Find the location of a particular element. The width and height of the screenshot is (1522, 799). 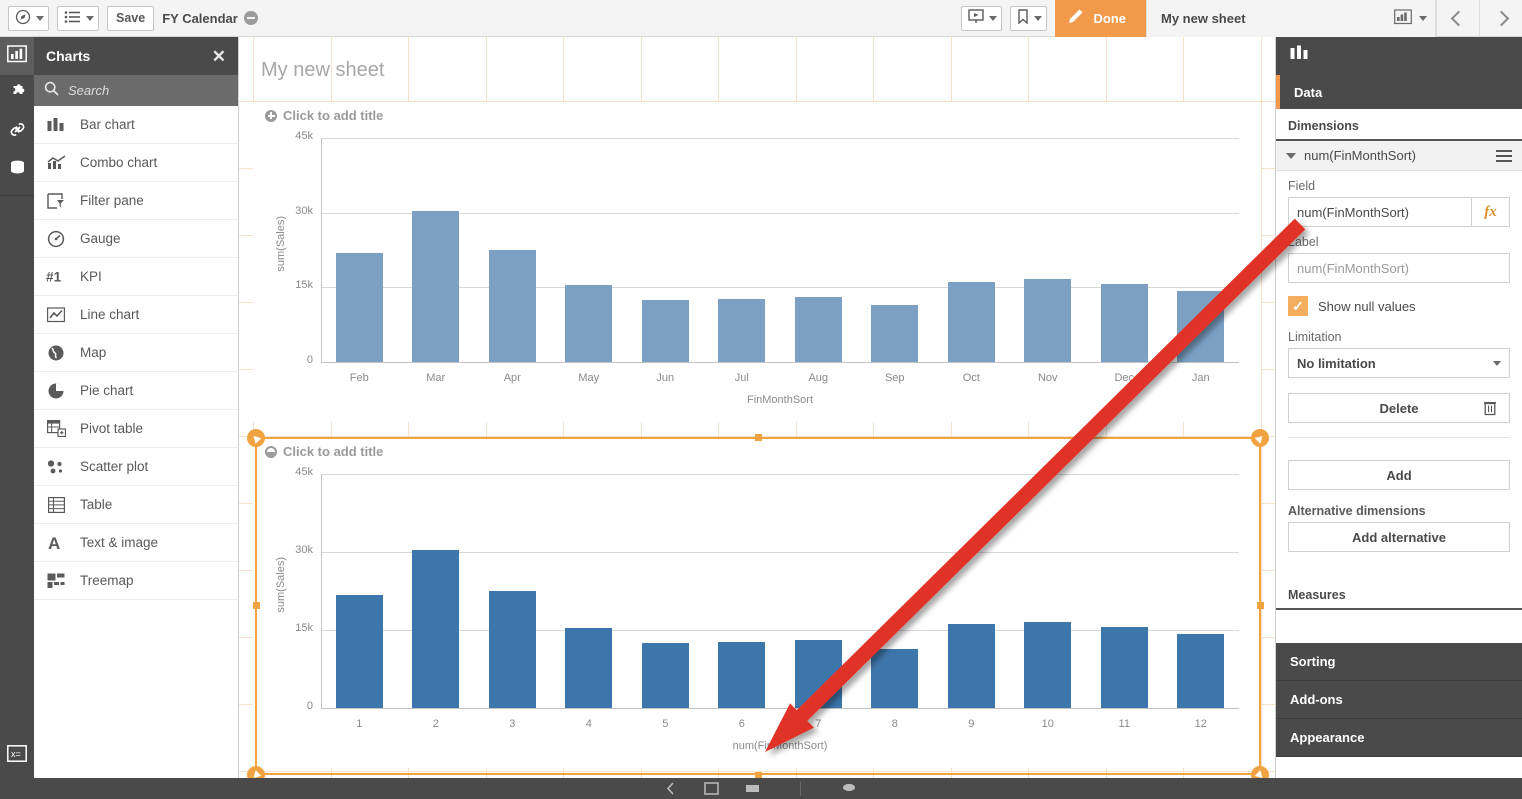

x-axis-tick: Jan is located at coordinates (1201, 378).